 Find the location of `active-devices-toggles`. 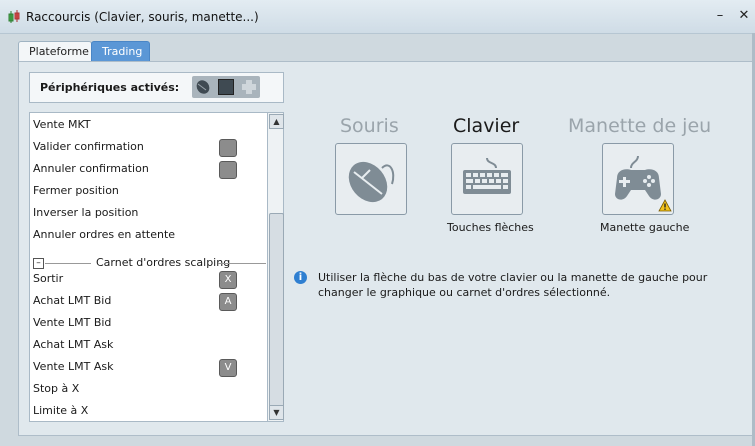

active-devices-toggles is located at coordinates (226, 87).